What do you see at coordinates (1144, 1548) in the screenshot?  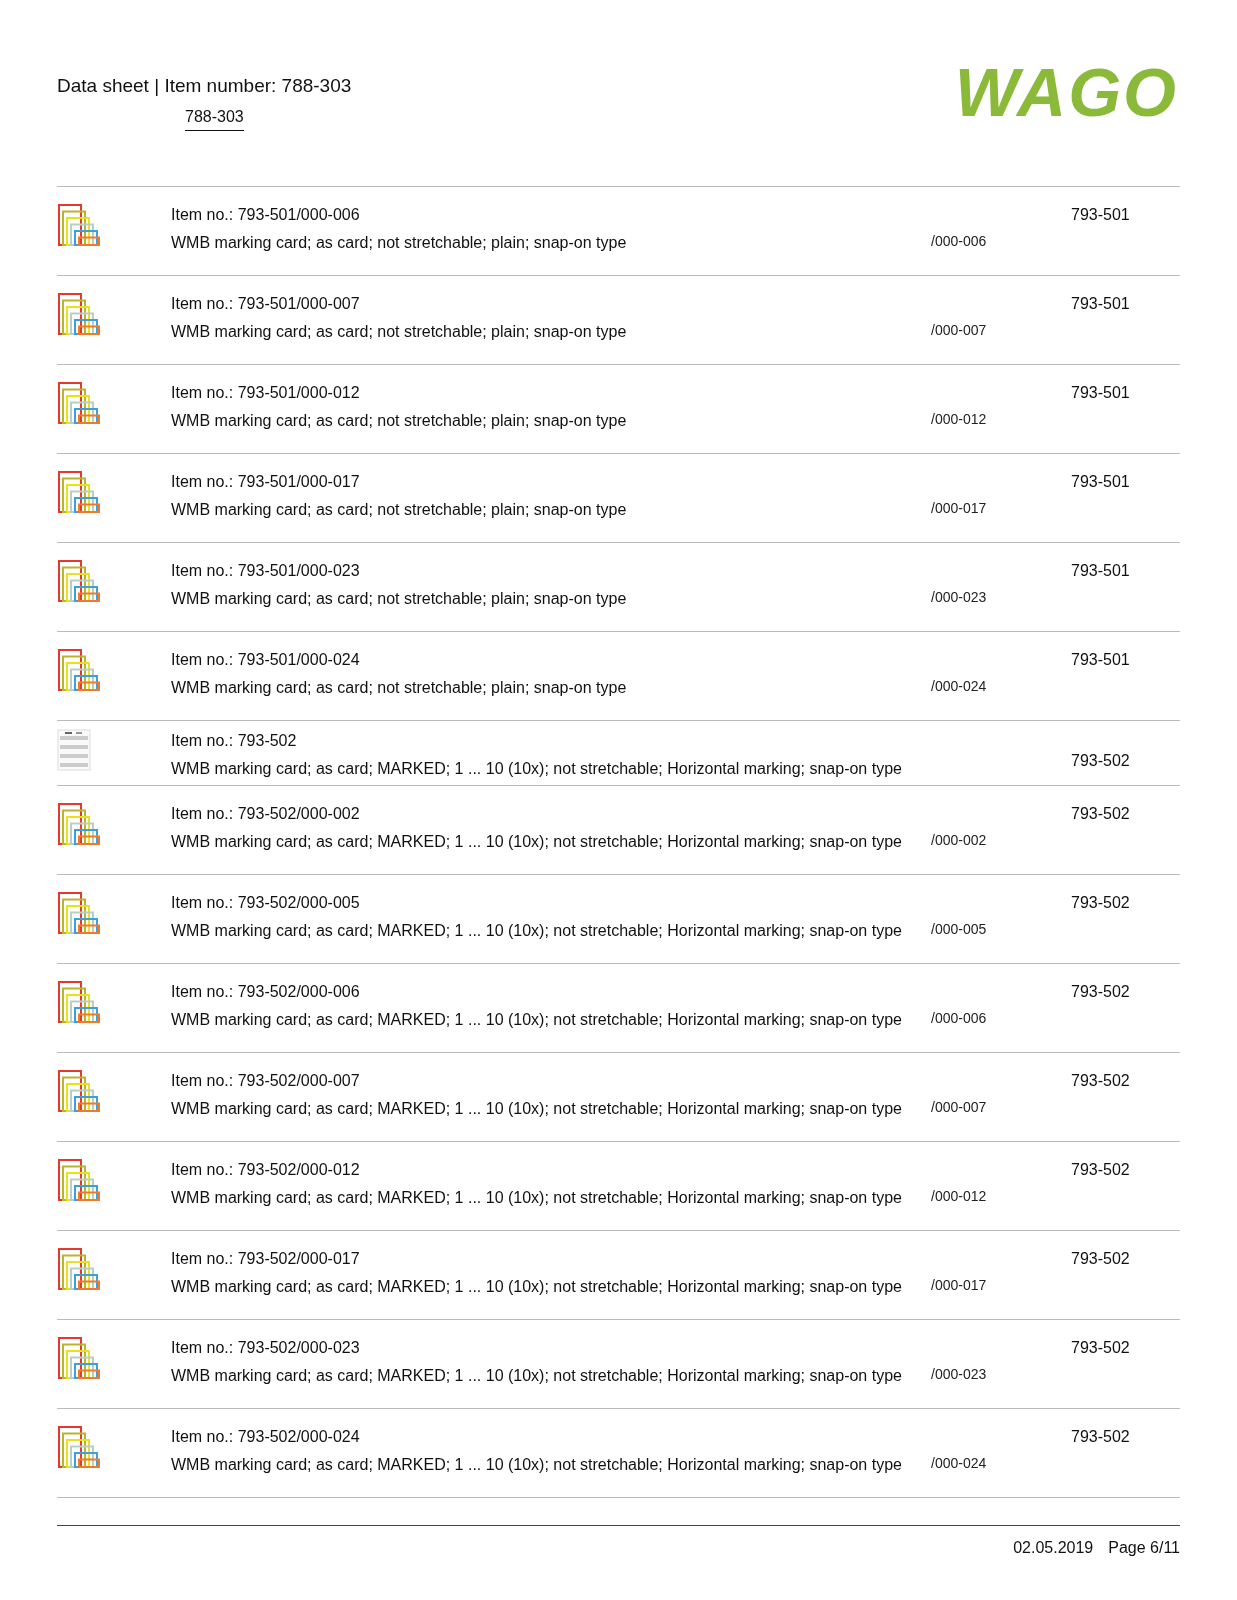 I see `page-number: Page 6/11` at bounding box center [1144, 1548].